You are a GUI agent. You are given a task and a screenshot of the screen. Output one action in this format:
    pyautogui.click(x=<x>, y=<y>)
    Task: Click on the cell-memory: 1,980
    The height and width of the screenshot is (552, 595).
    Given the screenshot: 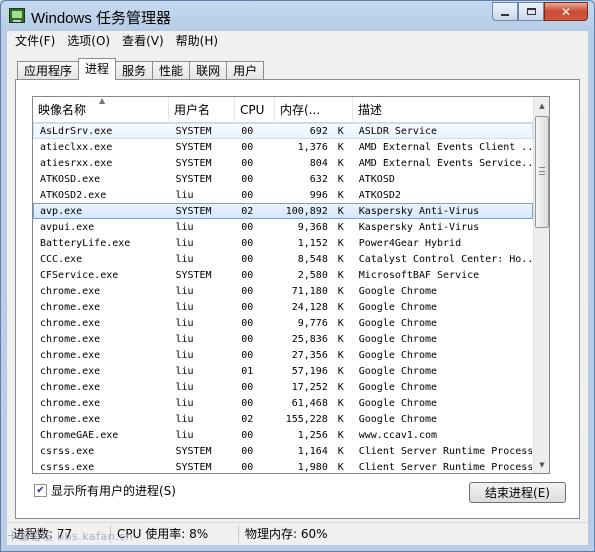 What is the action you would take?
    pyautogui.click(x=312, y=467)
    